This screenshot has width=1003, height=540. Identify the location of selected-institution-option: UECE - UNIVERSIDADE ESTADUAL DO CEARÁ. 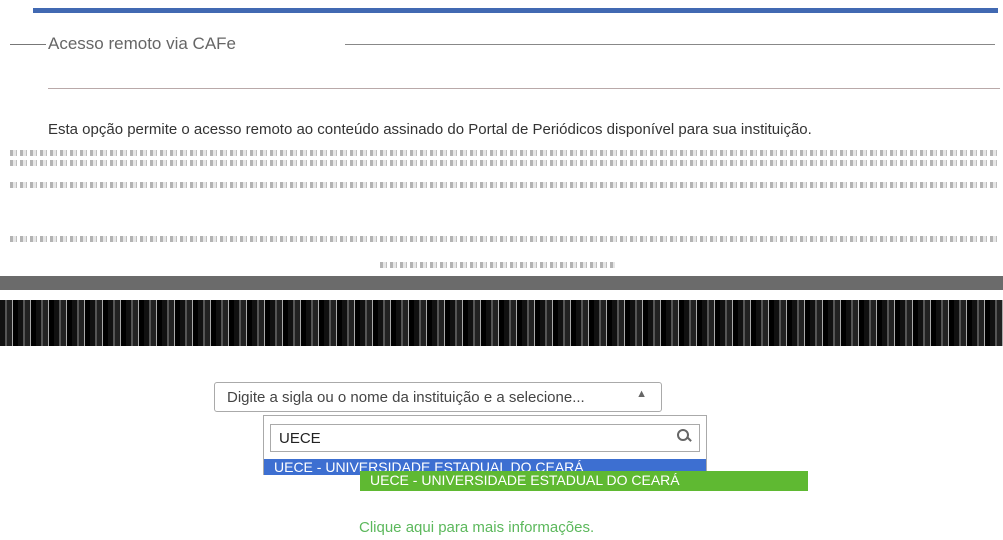
(584, 481).